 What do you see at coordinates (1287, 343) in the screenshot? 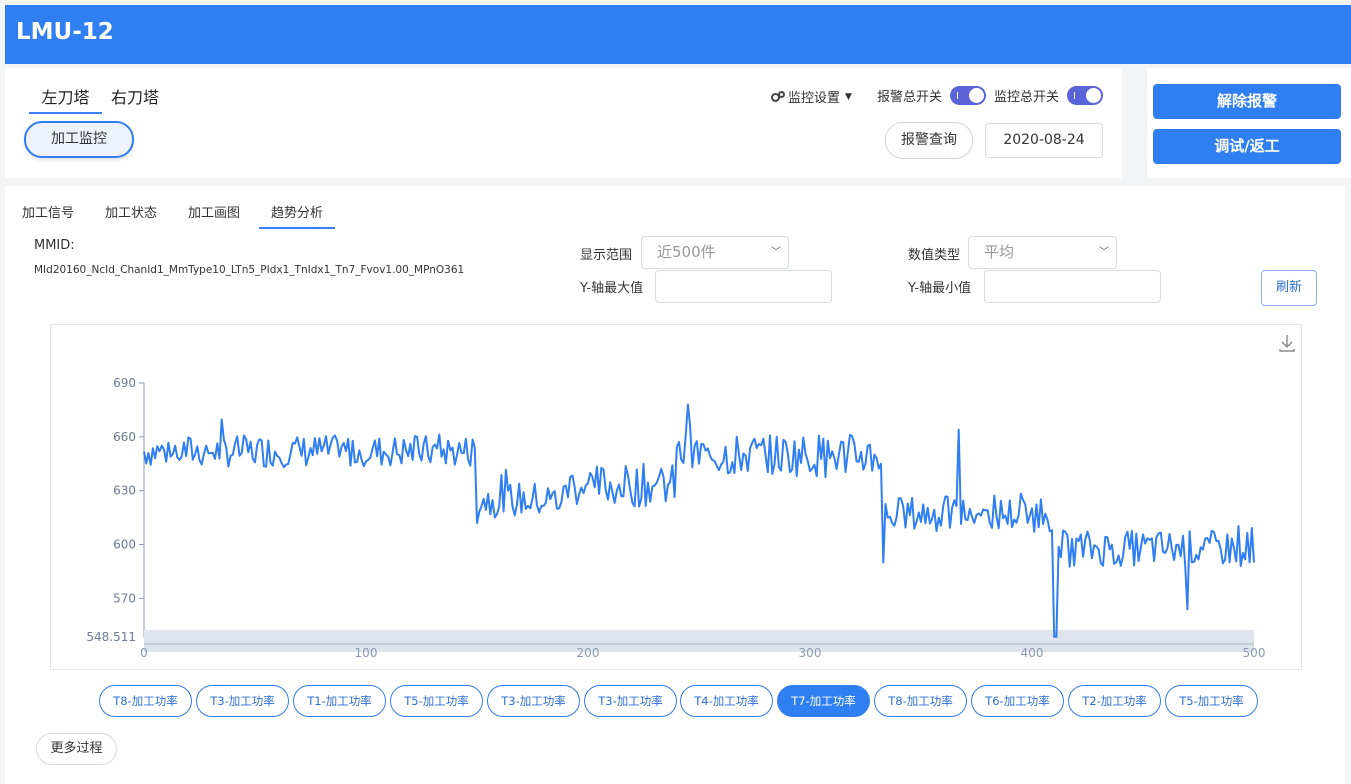
I see `download-icon` at bounding box center [1287, 343].